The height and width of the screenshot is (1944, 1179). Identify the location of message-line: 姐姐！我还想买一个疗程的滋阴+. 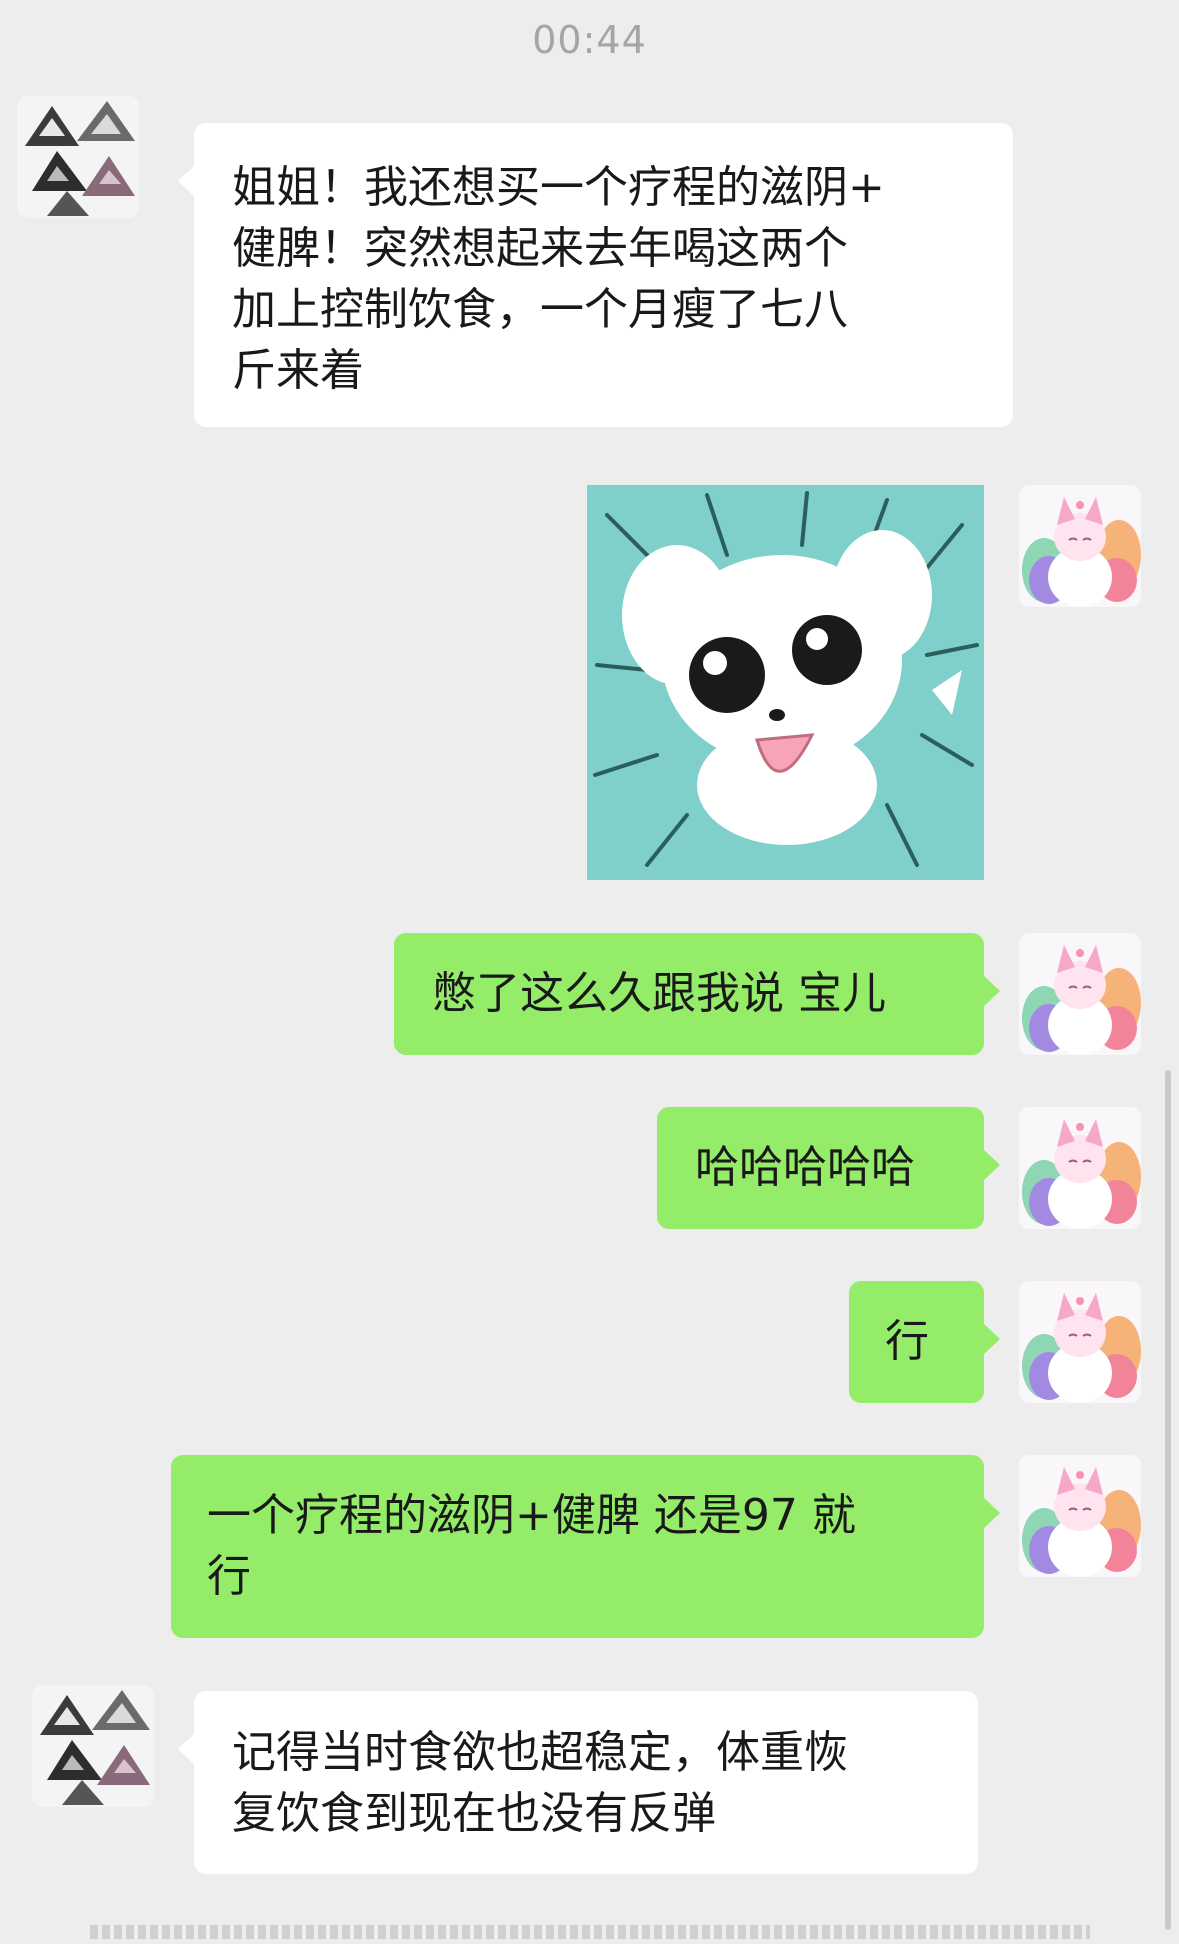
(558, 187).